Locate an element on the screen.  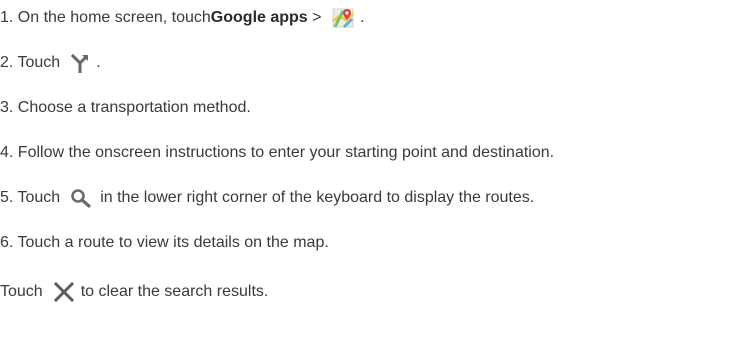
google-maps-icon is located at coordinates (343, 18).